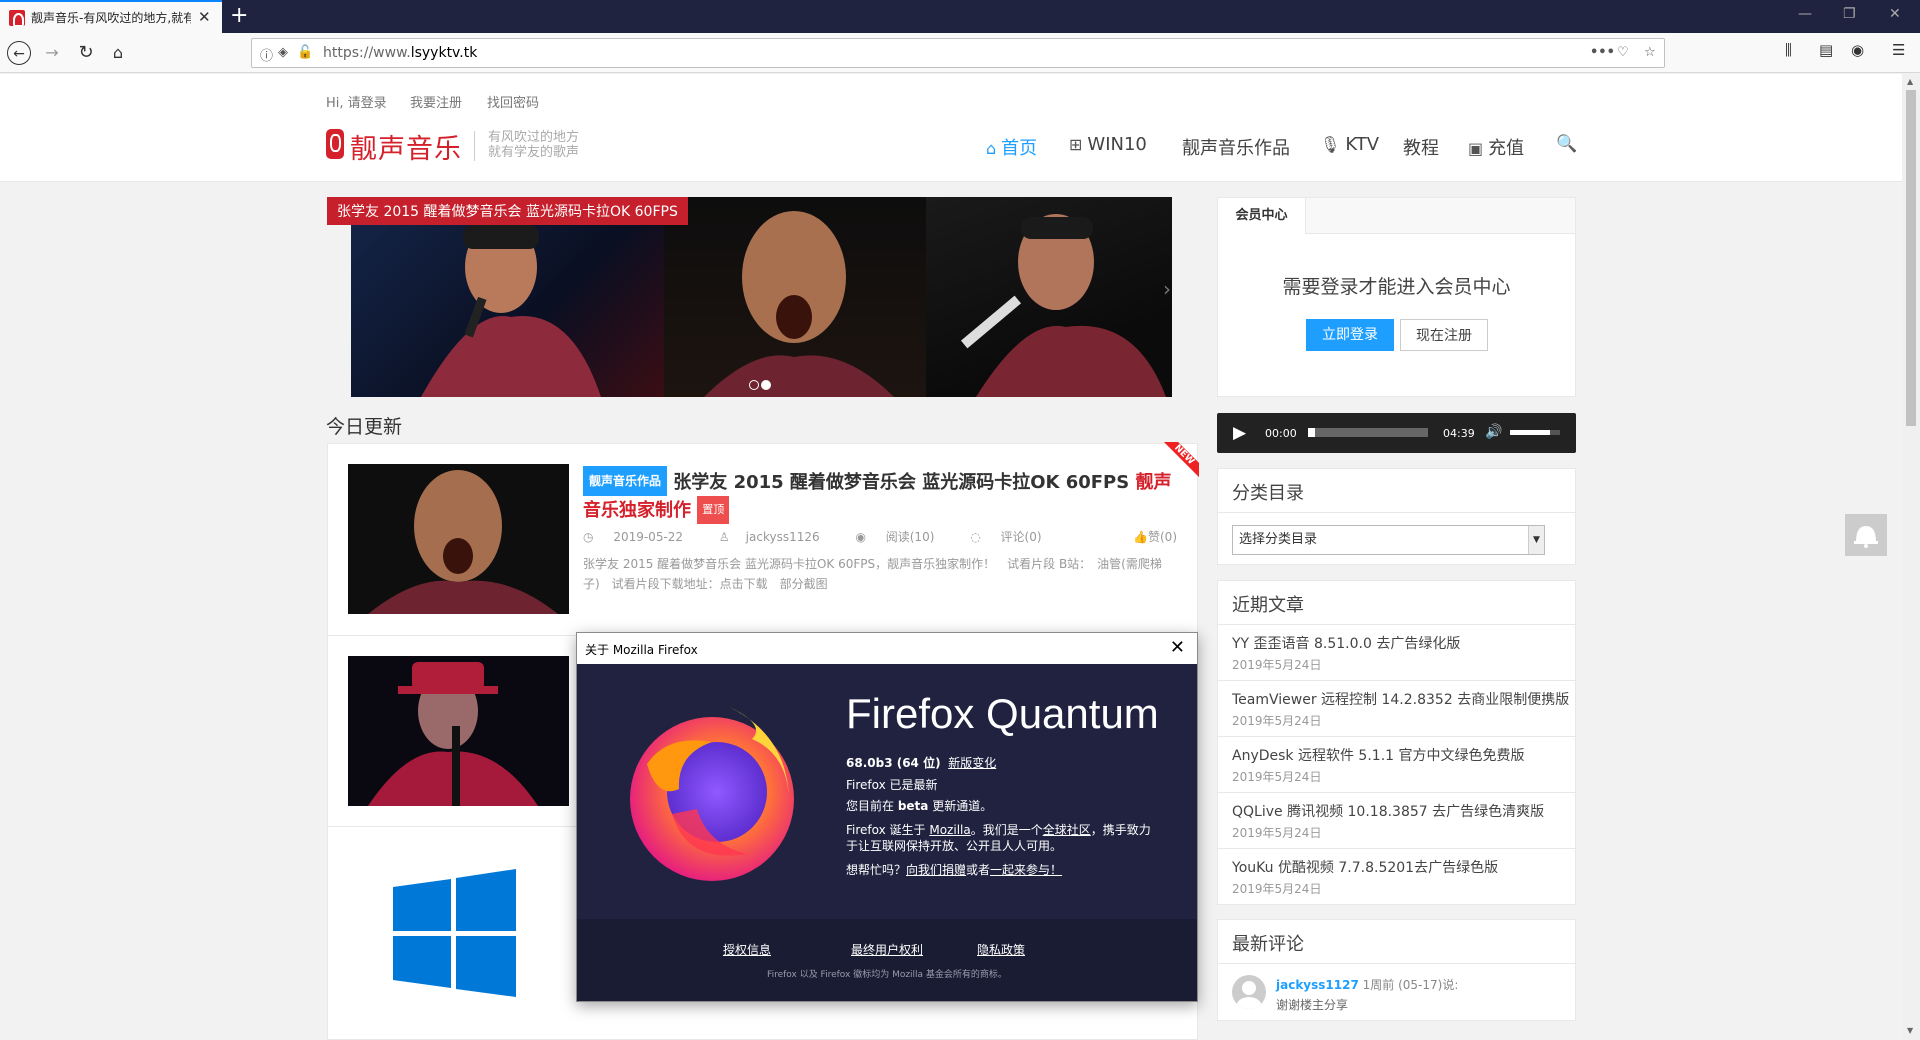 This screenshot has height=1040, width=1920. I want to click on logo-icon, so click(335, 144).